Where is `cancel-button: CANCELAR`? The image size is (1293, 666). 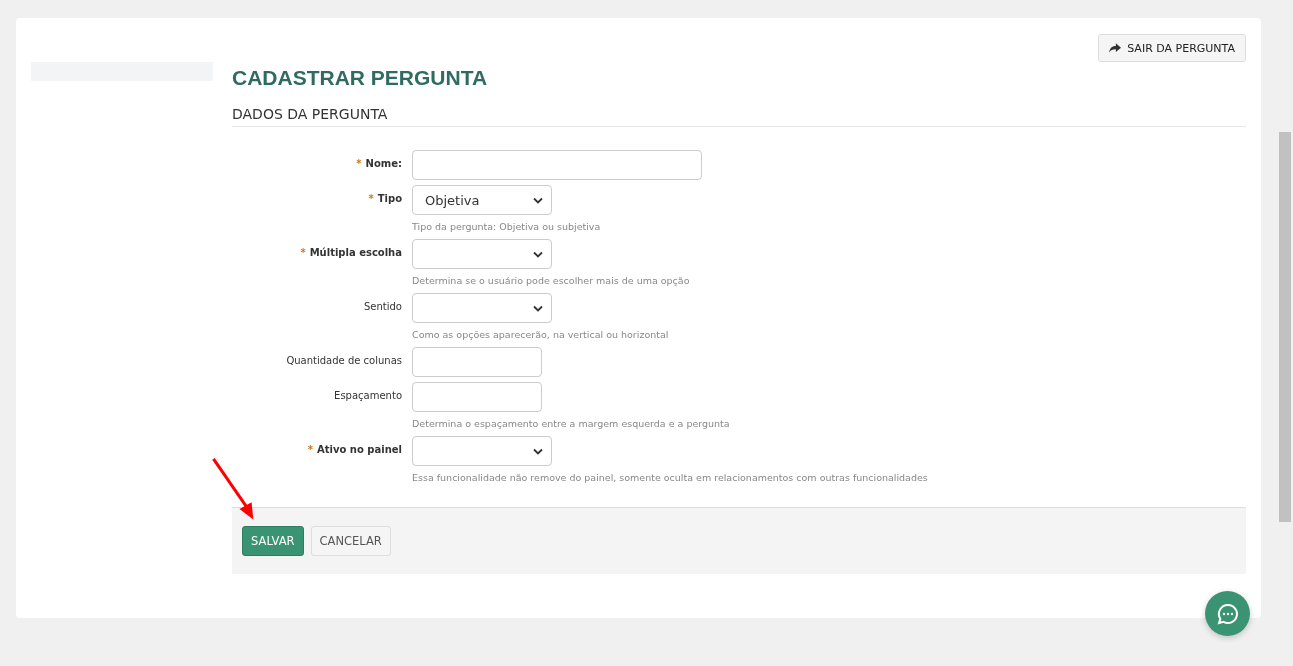 cancel-button: CANCELAR is located at coordinates (350, 541).